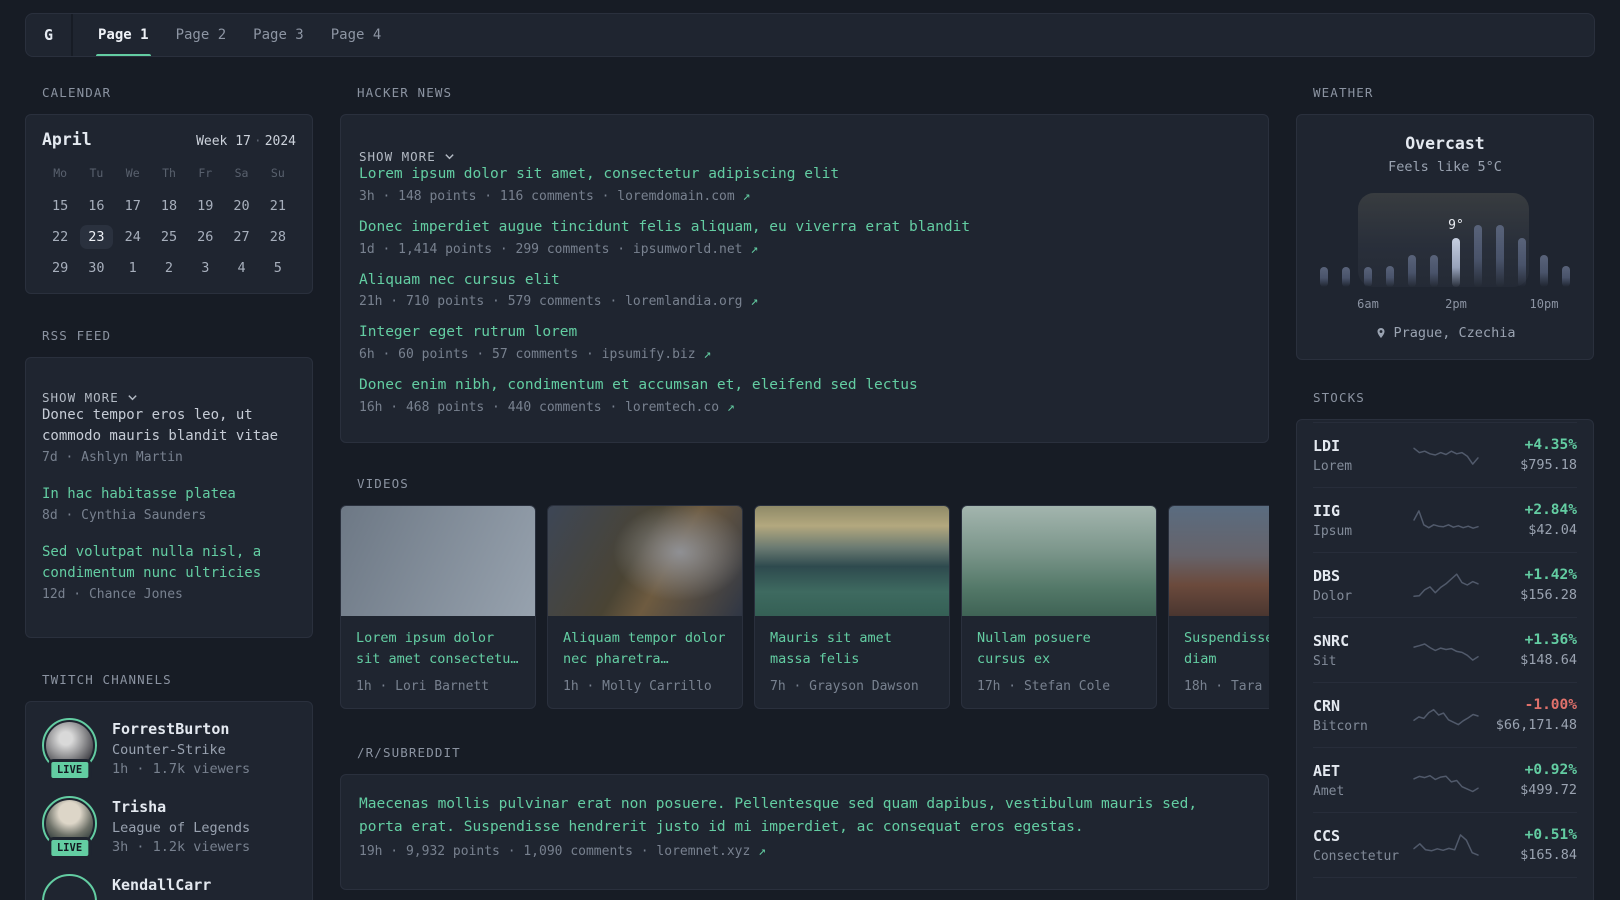  I want to click on stock-name: Consectetur, so click(1356, 856).